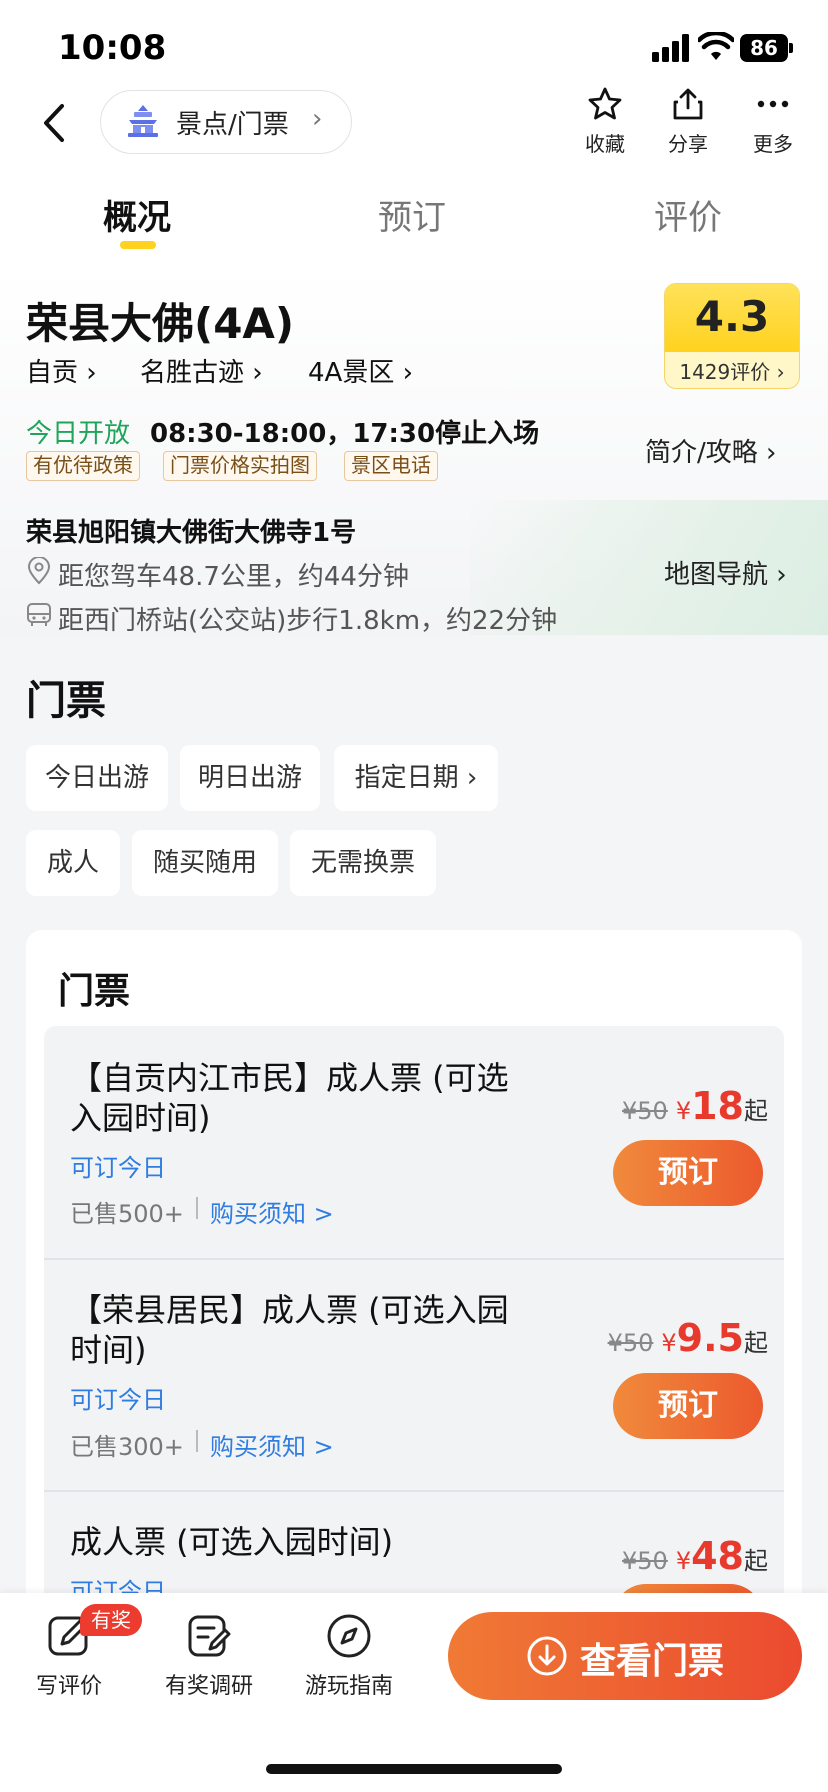 This screenshot has height=1792, width=828. What do you see at coordinates (345, 434) in the screenshot?
I see `open-hours: 08:30-18:00，17:30停止入场` at bounding box center [345, 434].